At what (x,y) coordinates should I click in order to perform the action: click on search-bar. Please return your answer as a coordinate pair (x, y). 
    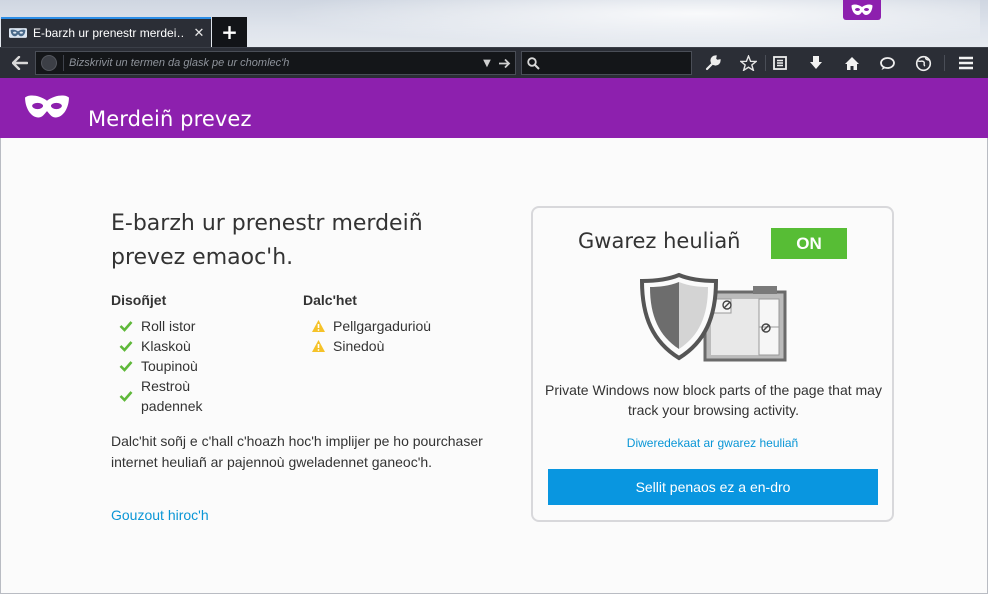
    Looking at the image, I should click on (606, 63).